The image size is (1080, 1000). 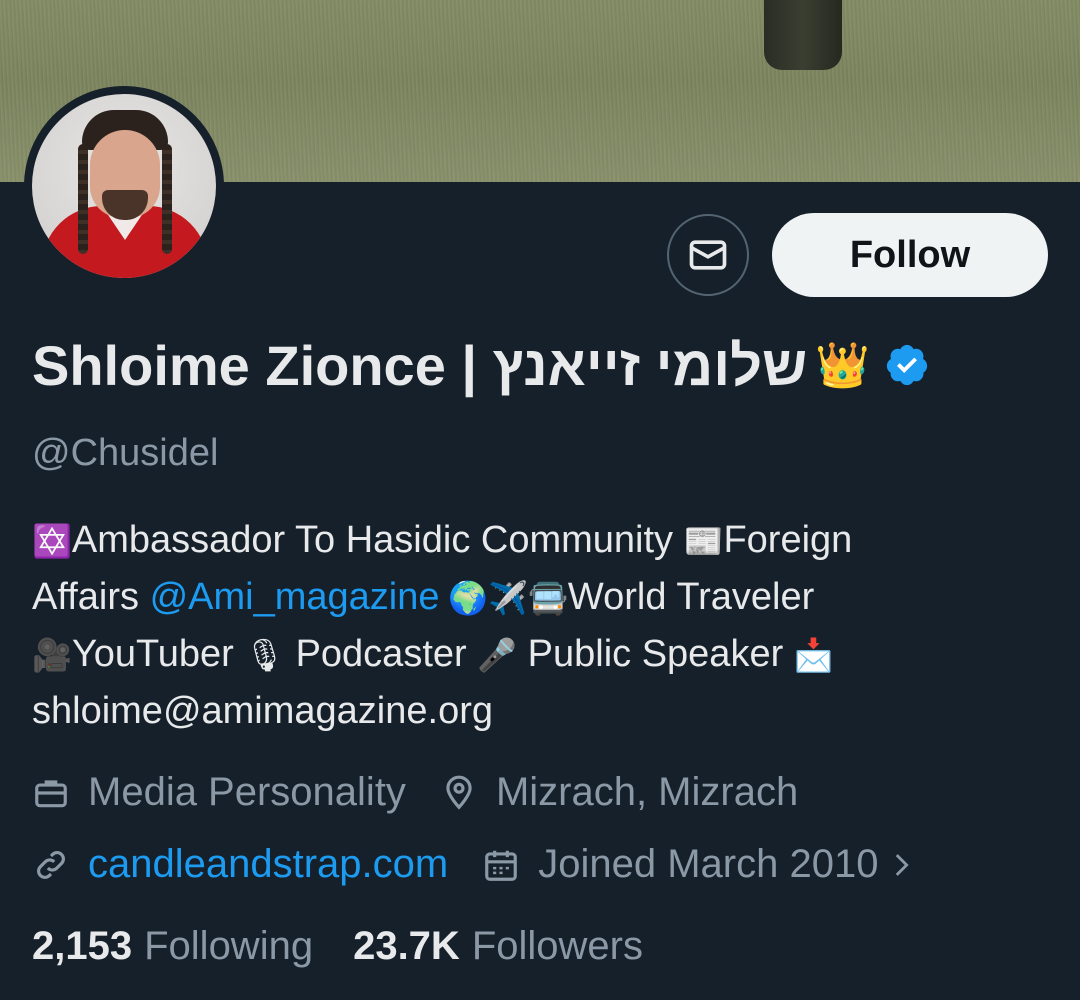 I want to click on following-count: 2,153, so click(x=82, y=946).